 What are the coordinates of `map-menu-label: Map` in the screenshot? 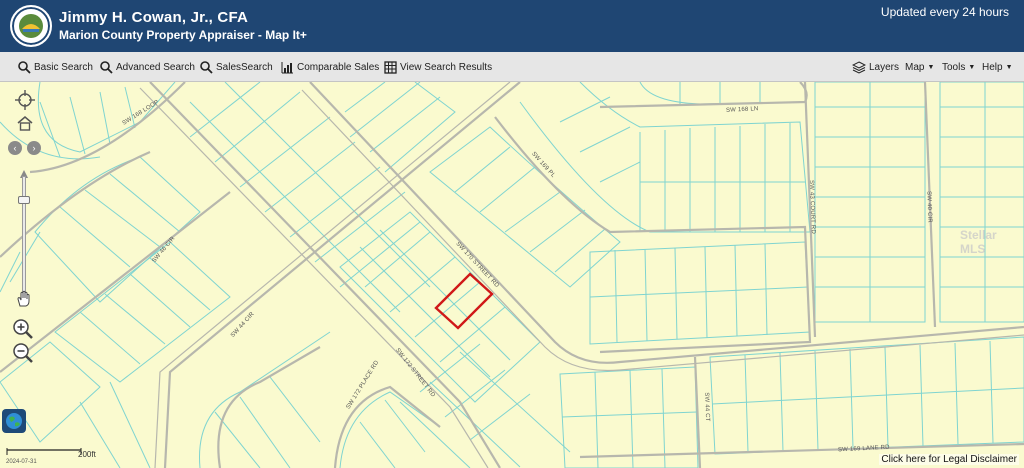 It's located at (915, 67).